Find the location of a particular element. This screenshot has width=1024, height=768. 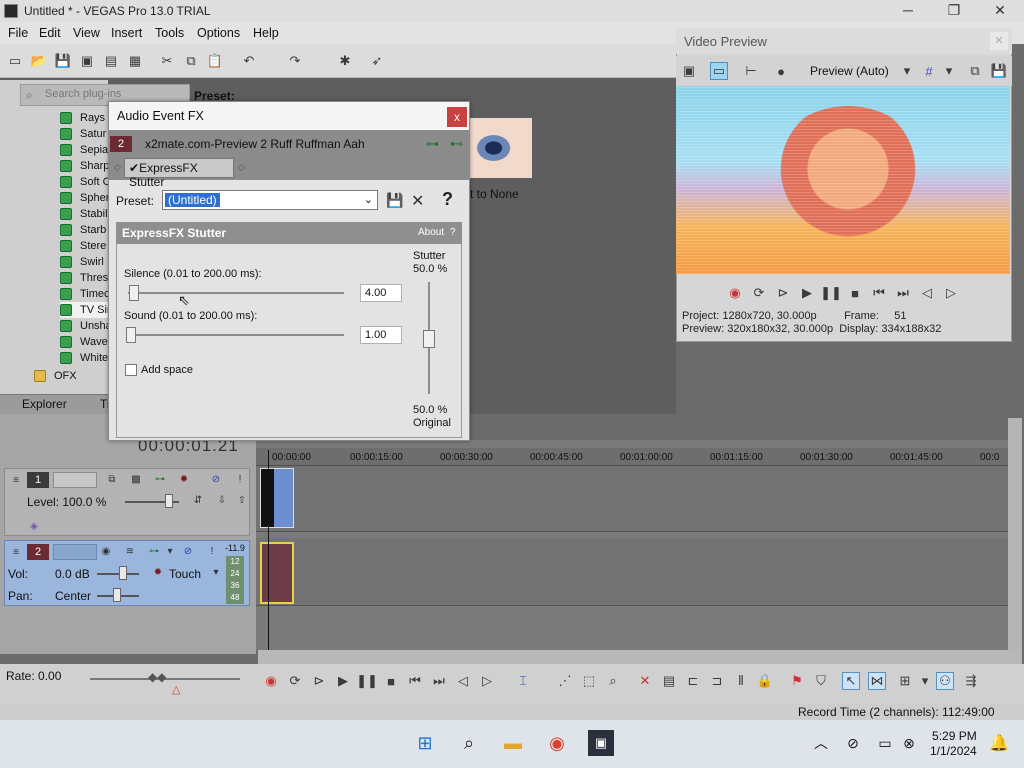

chrome-icon: ◉ is located at coordinates (557, 743).